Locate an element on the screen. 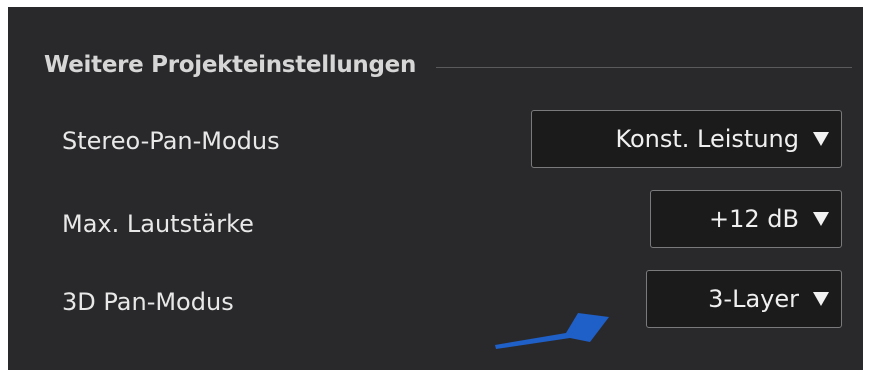  3d-pan-mode-label: 3D Pan-Modus is located at coordinates (148, 302).